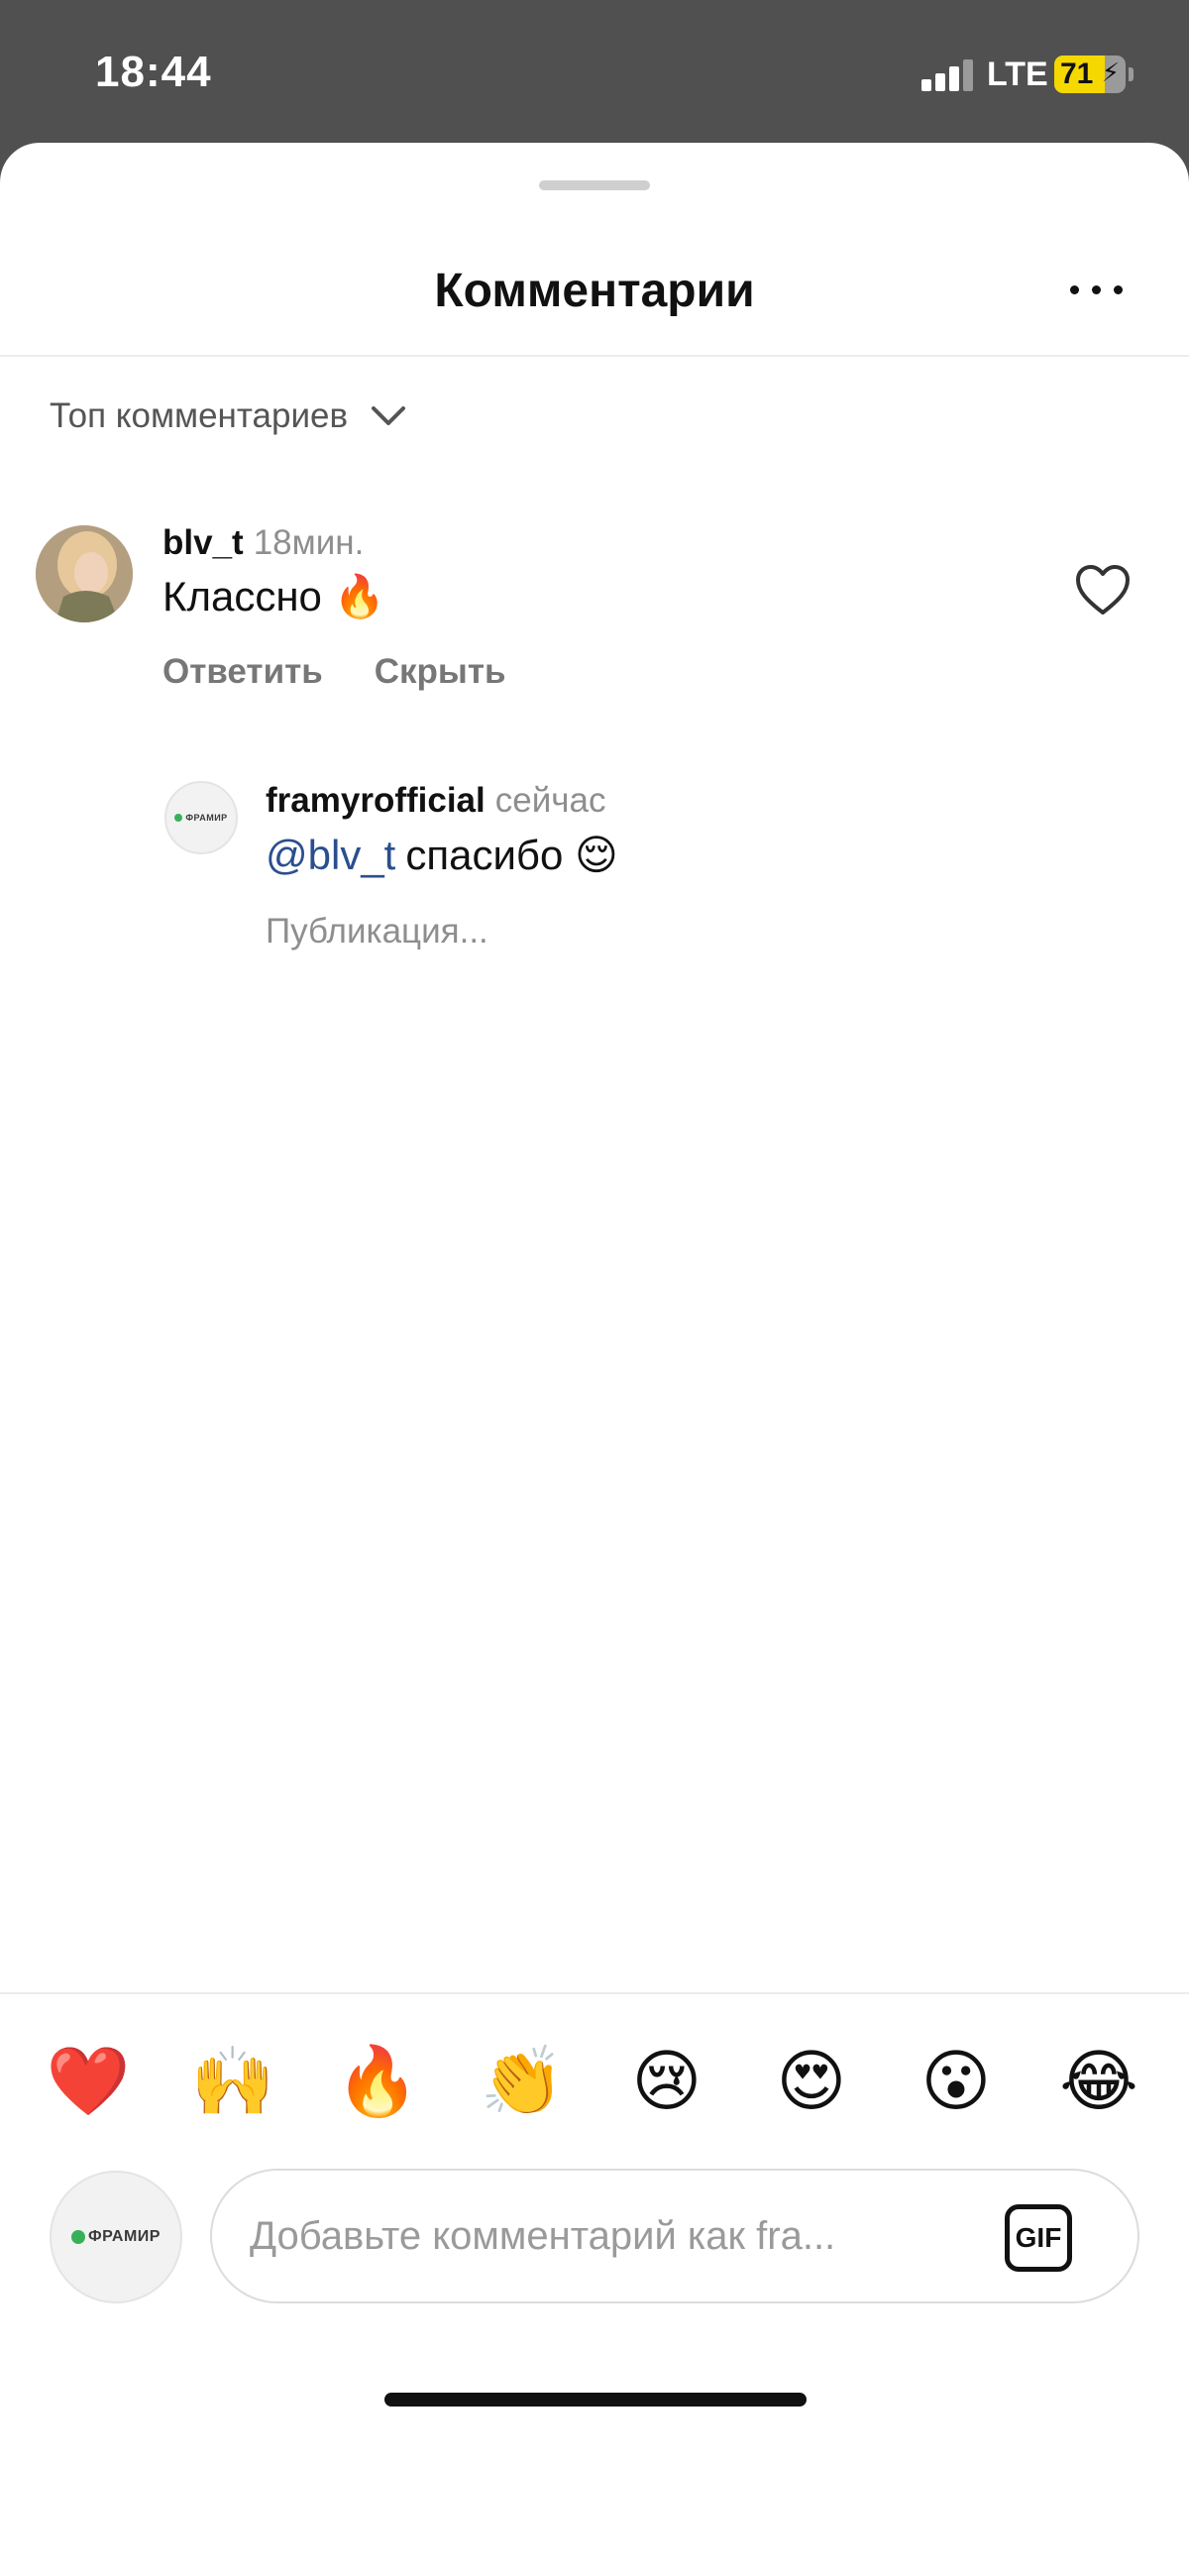 The height and width of the screenshot is (2576, 1189). I want to click on reply-avatar: ФРАМИР, so click(201, 817).